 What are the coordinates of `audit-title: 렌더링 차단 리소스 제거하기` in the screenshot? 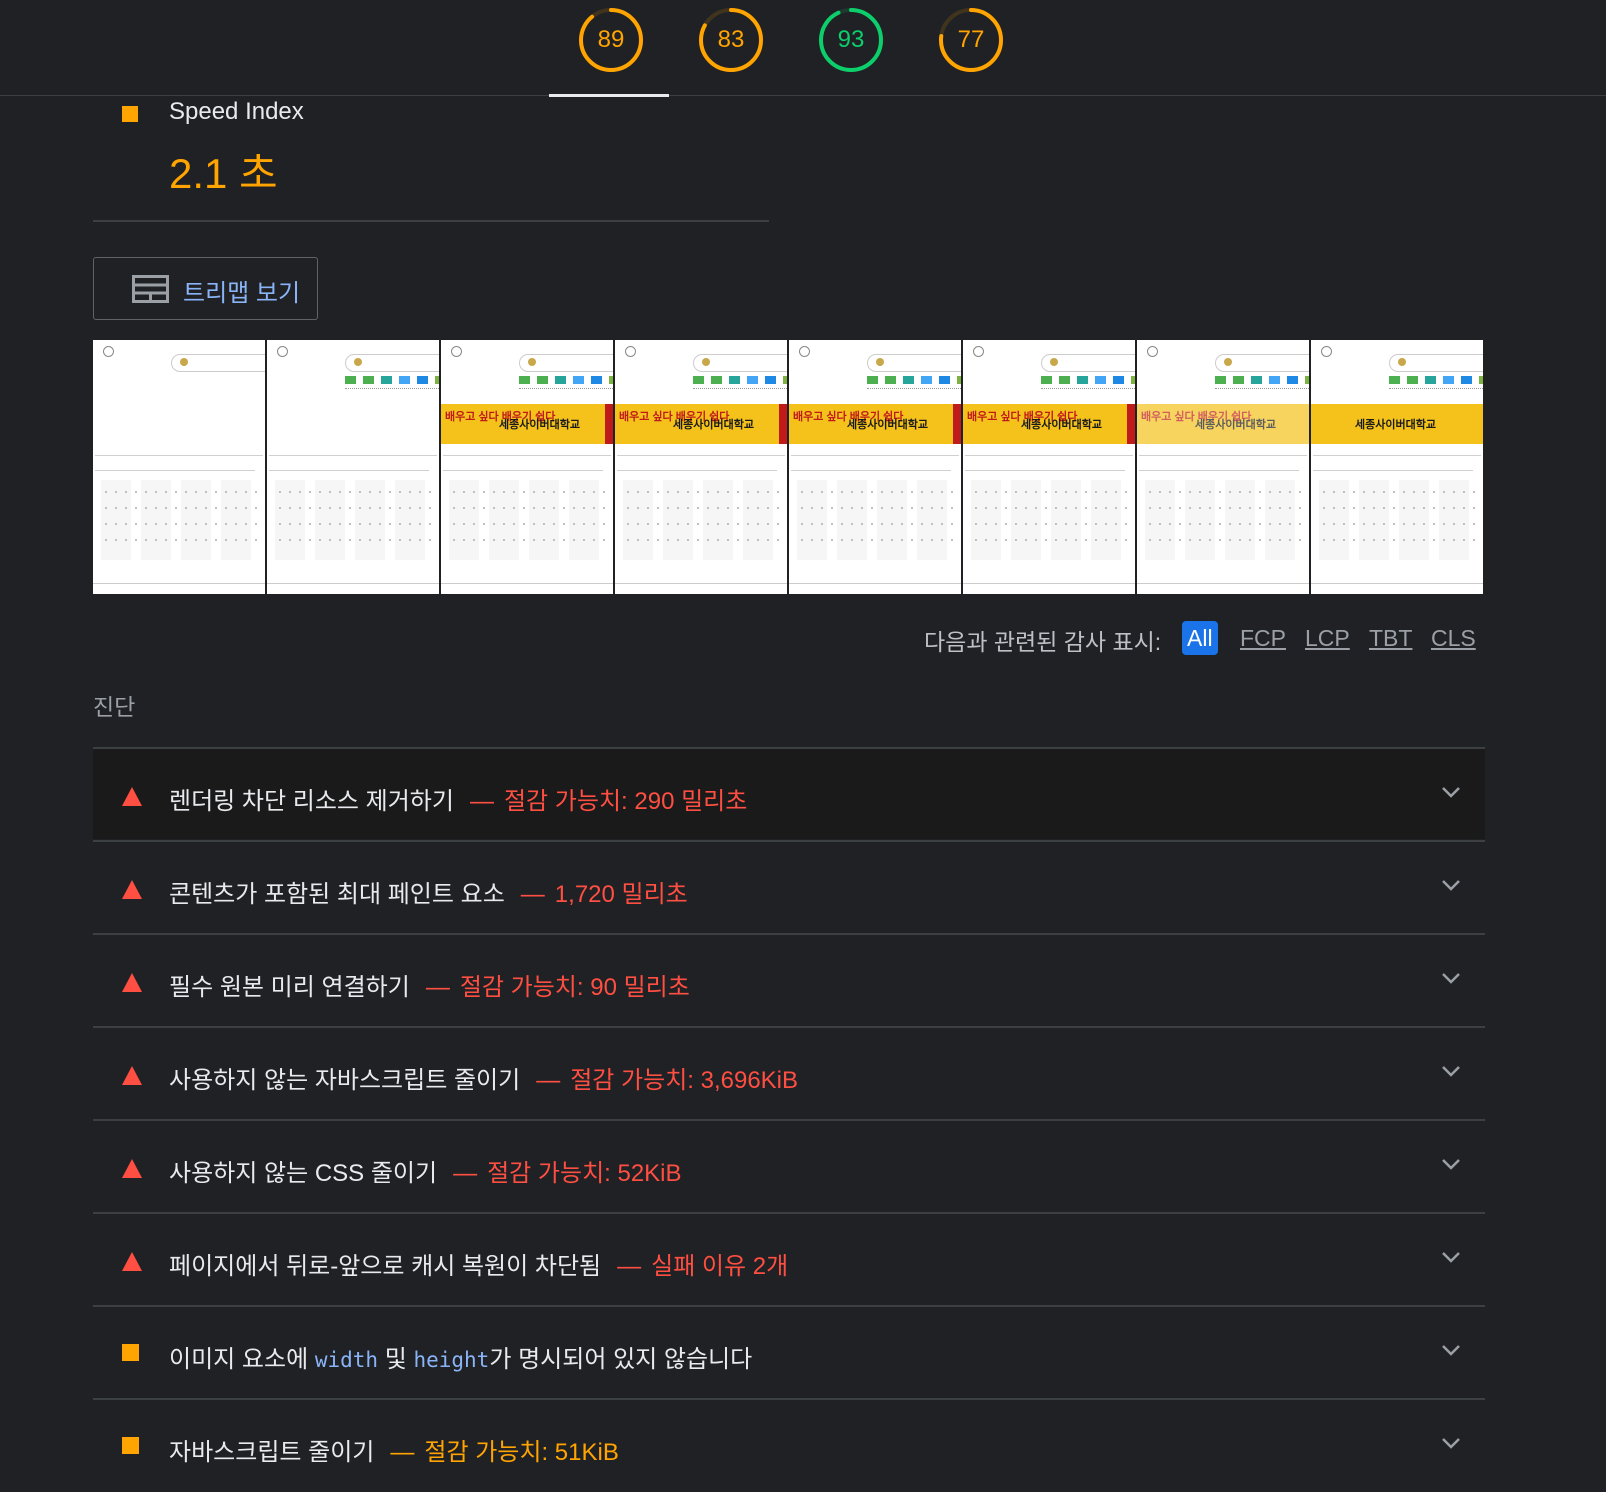 It's located at (311, 801).